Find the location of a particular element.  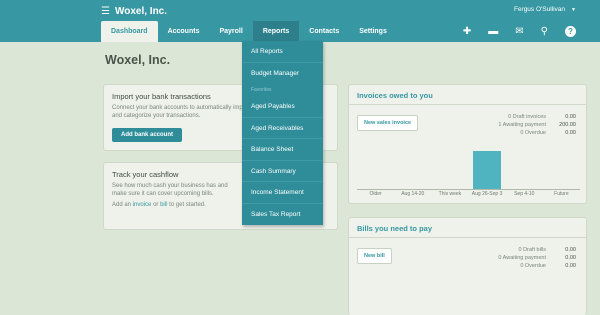

menu-item-aged-payables: Aged Payables is located at coordinates (282, 107).